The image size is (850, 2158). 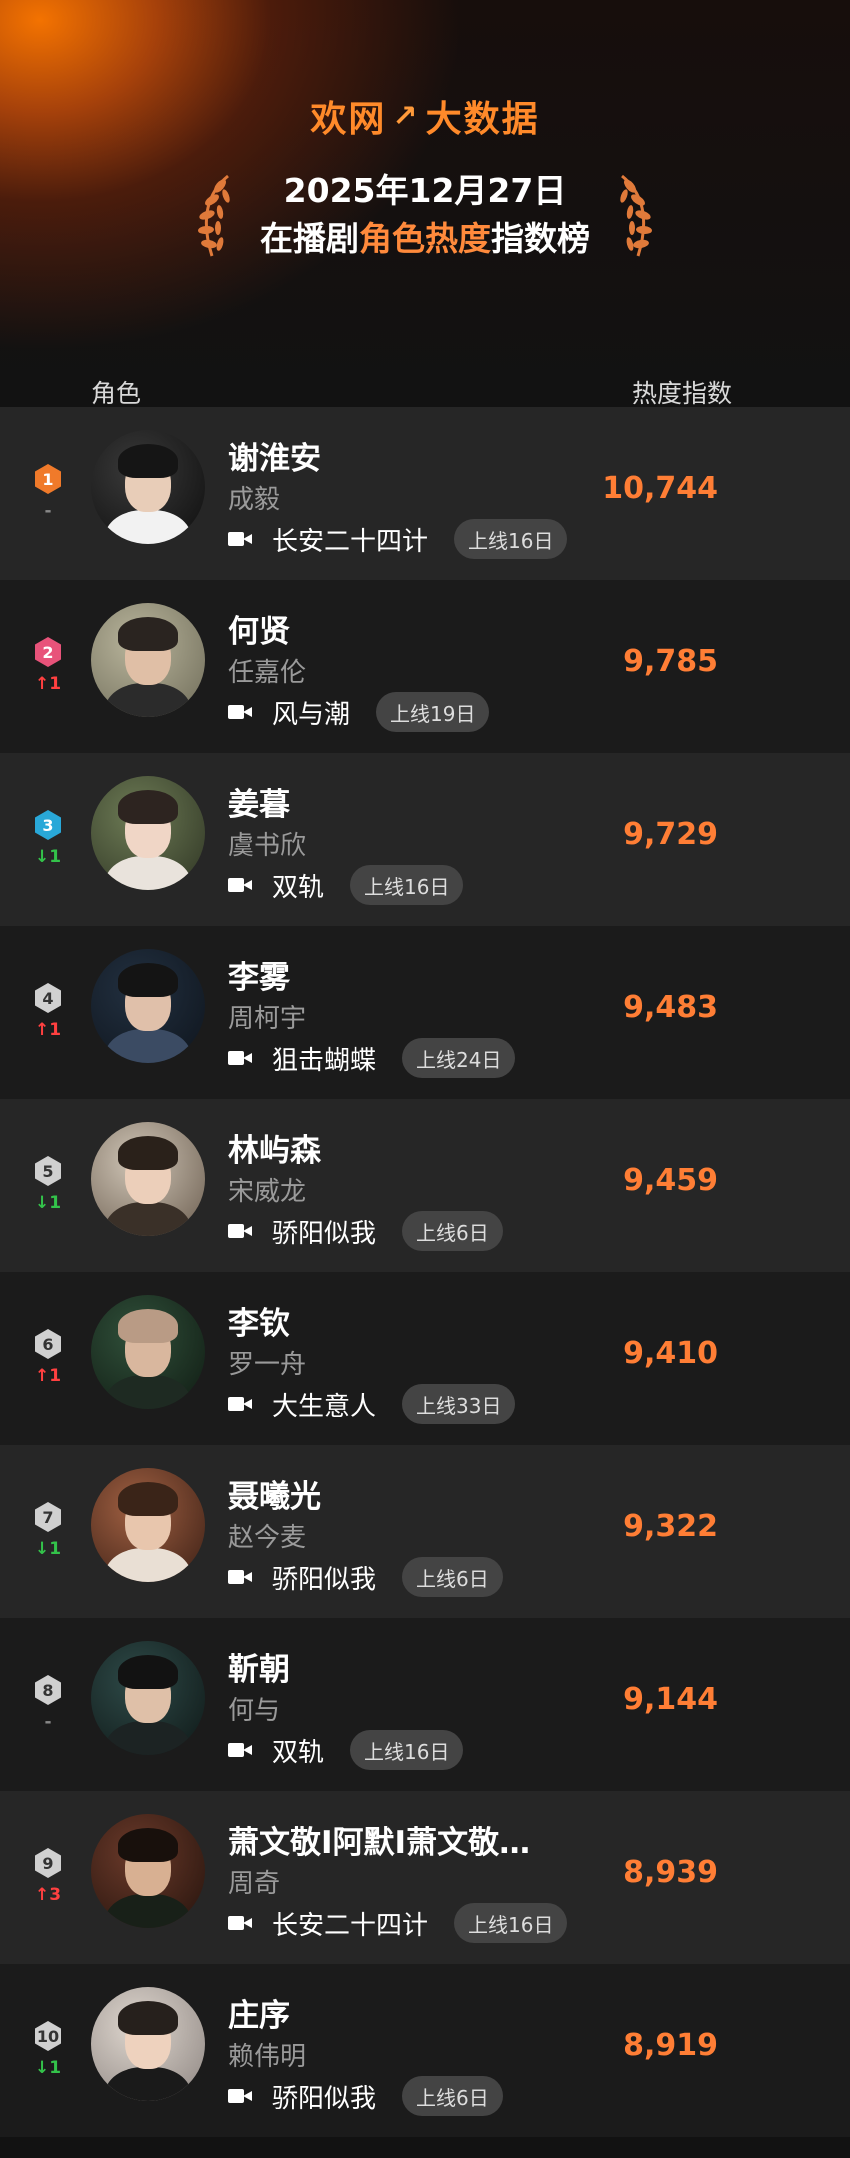 What do you see at coordinates (48, 1863) in the screenshot?
I see `rank-number: 9` at bounding box center [48, 1863].